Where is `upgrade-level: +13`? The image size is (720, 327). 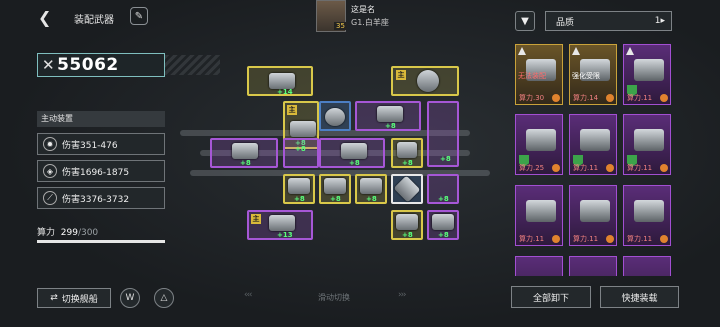 upgrade-level: +13 is located at coordinates (285, 235).